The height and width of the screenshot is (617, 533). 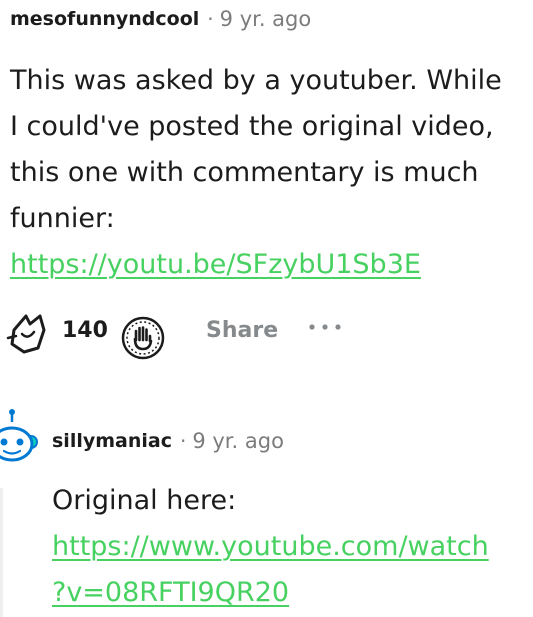 I want to click on comment-action-bar: 140 Share, so click(x=266, y=334).